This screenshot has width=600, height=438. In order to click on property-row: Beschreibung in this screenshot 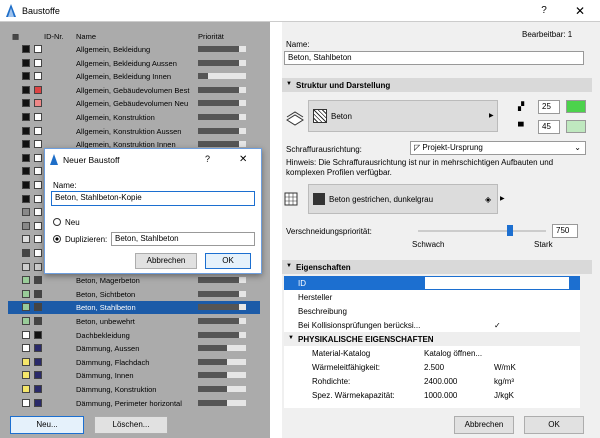, I will do `click(432, 311)`.